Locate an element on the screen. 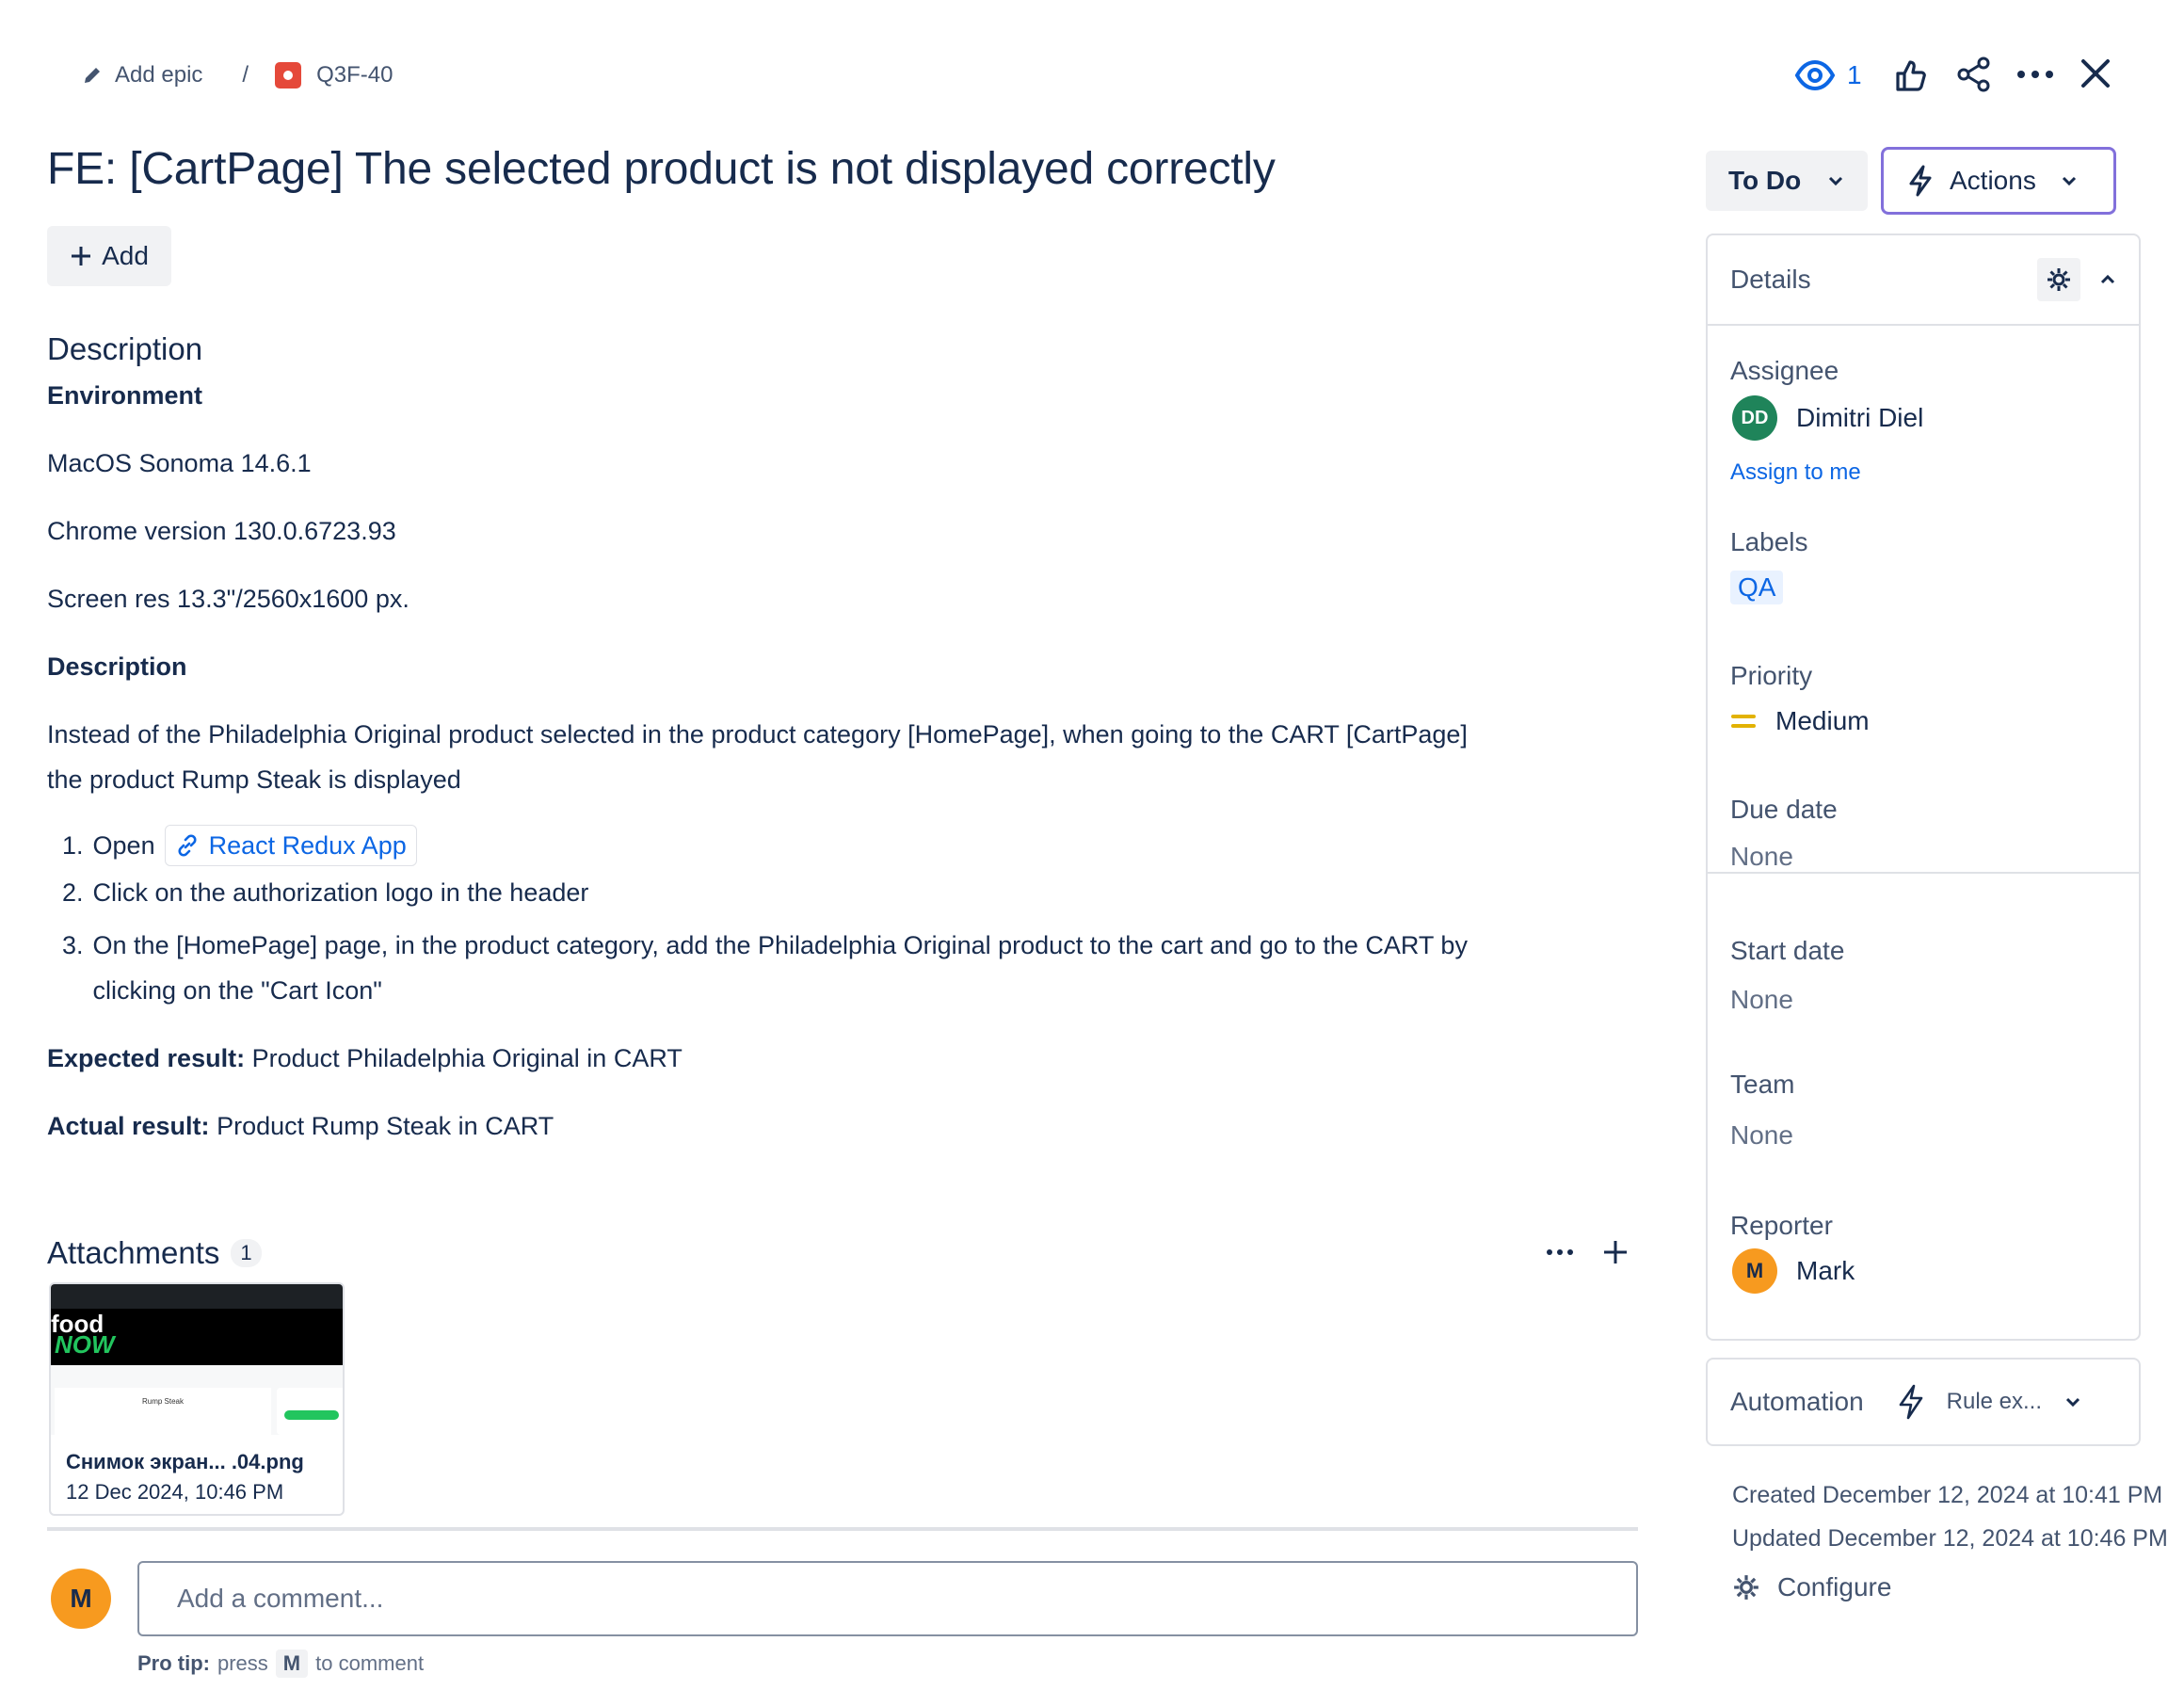 This screenshot has width=2184, height=1706. step-text: Open is located at coordinates (124, 845).